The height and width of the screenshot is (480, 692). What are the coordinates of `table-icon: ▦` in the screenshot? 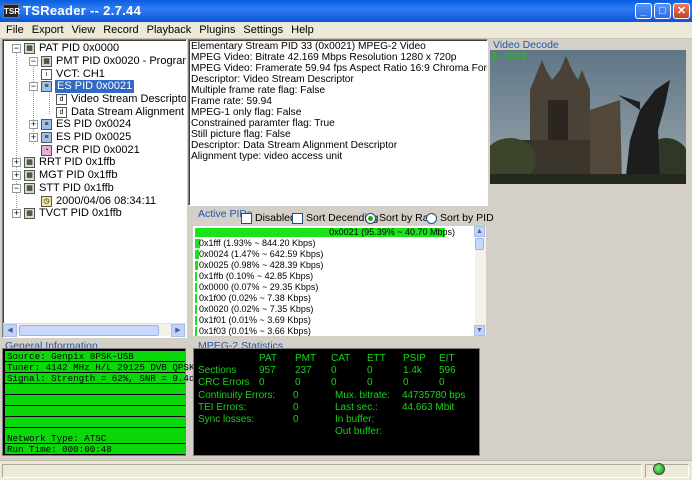 It's located at (29, 175).